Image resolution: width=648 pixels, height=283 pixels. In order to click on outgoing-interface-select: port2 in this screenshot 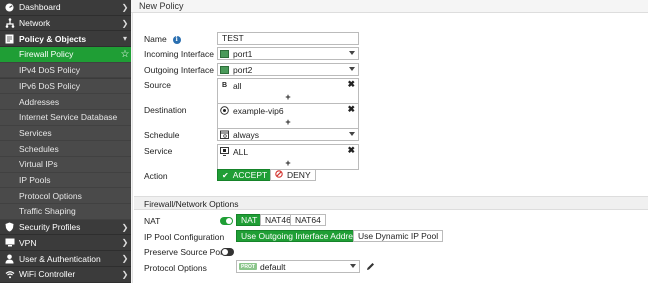, I will do `click(288, 69)`.